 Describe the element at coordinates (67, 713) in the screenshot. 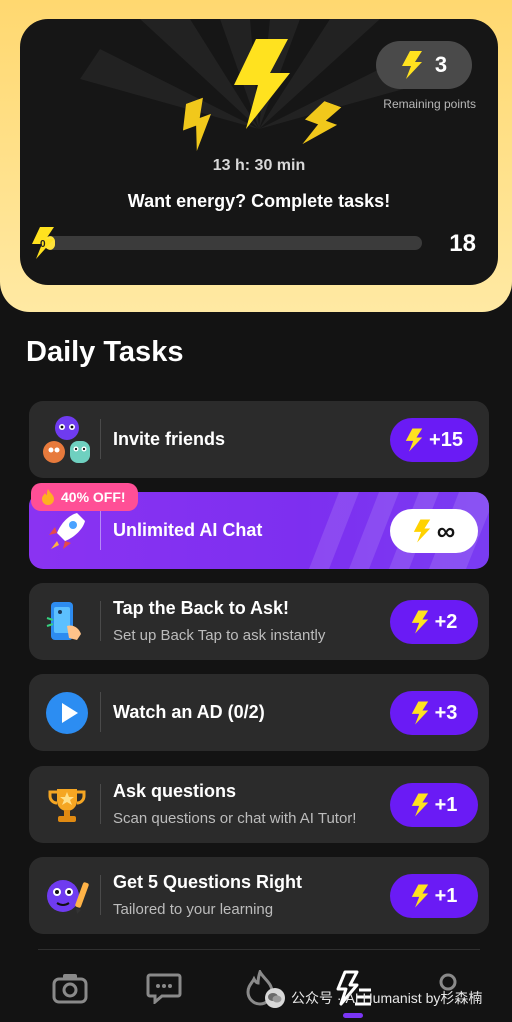

I see `play-icon` at that location.